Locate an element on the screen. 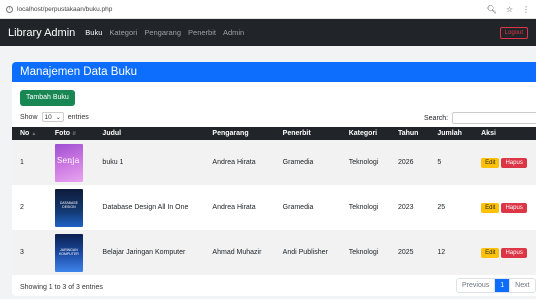  brand-title: Library Admin is located at coordinates (41, 33).